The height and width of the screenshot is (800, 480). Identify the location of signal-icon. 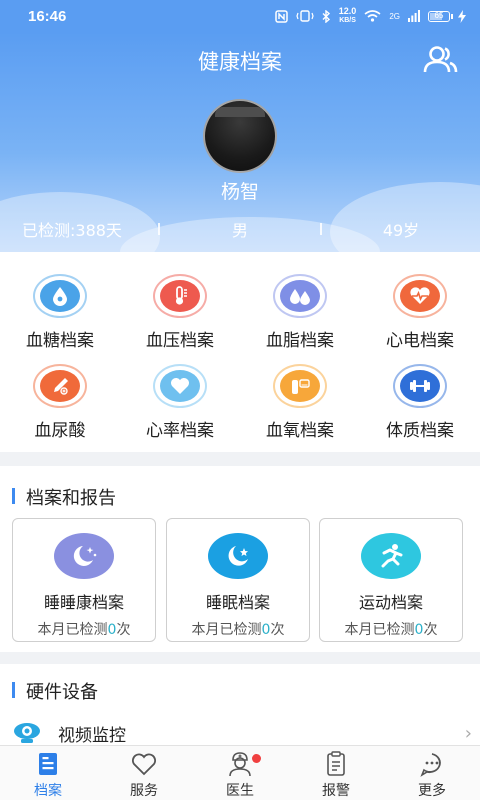
(414, 16).